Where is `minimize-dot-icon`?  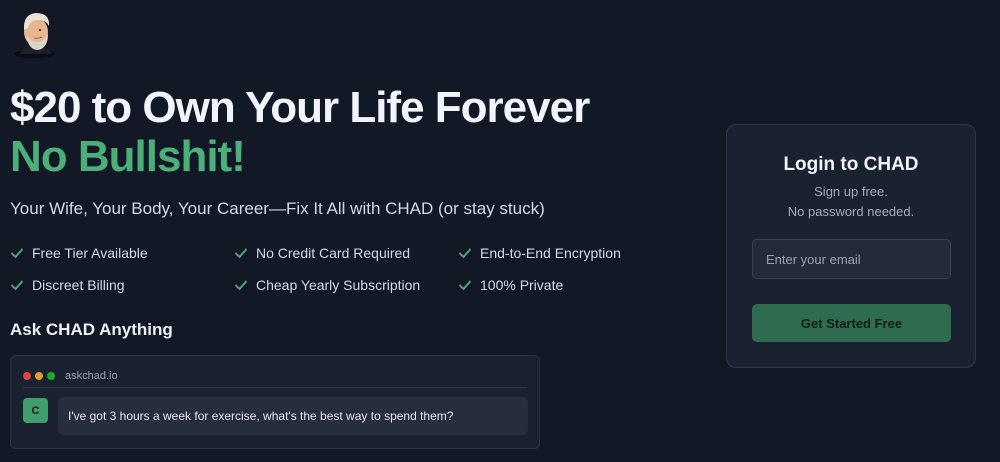 minimize-dot-icon is located at coordinates (39, 375).